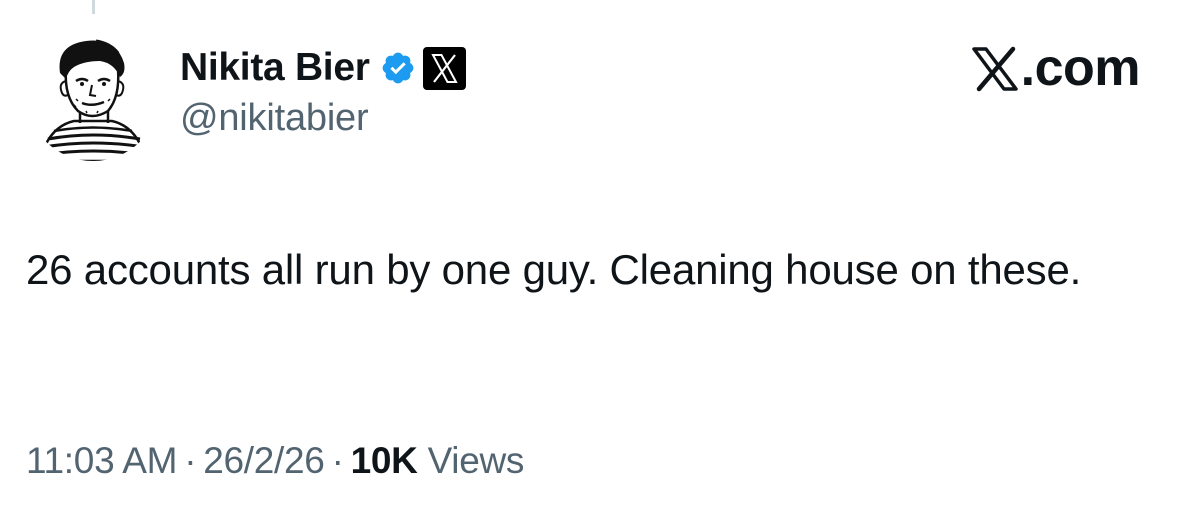 This screenshot has width=1200, height=512. Describe the element at coordinates (476, 460) in the screenshot. I see `views-label: Views` at that location.